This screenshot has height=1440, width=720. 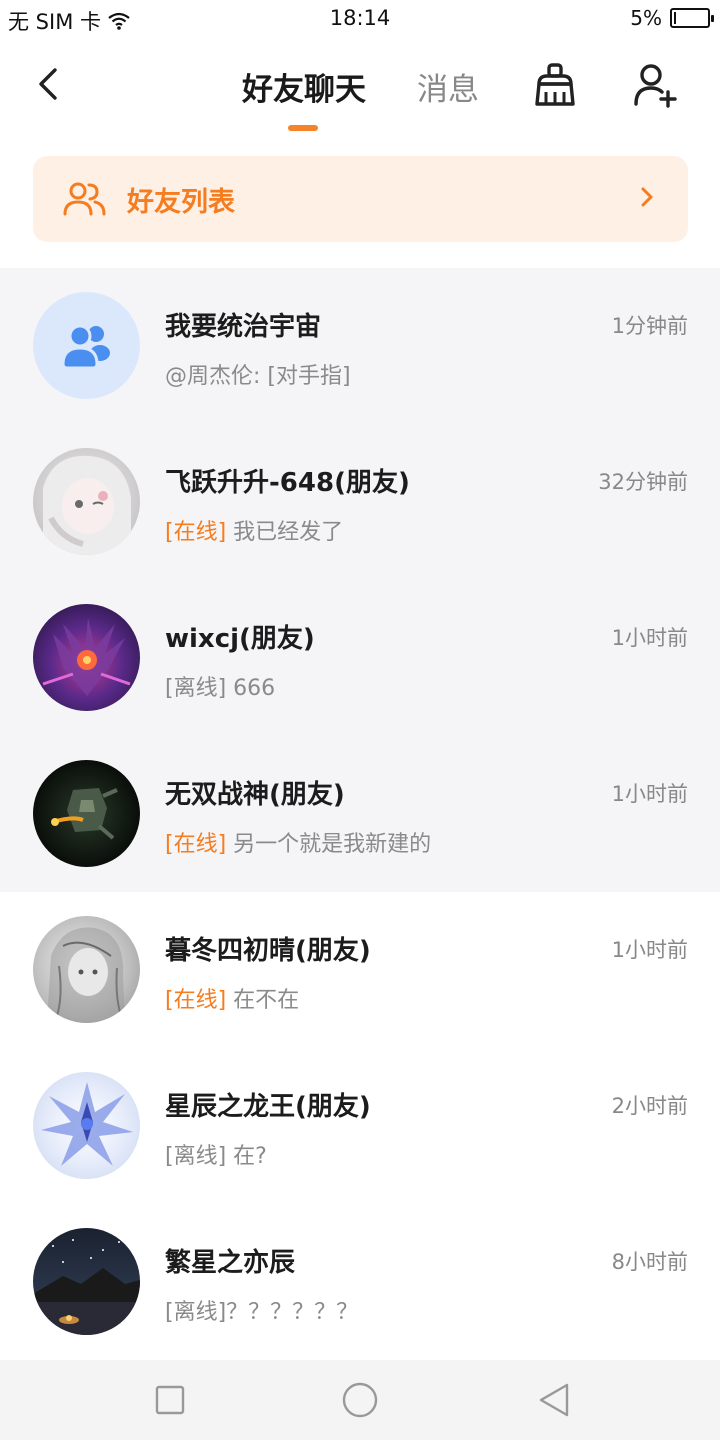 What do you see at coordinates (649, 326) in the screenshot?
I see `conversation-time: 1分钟前` at bounding box center [649, 326].